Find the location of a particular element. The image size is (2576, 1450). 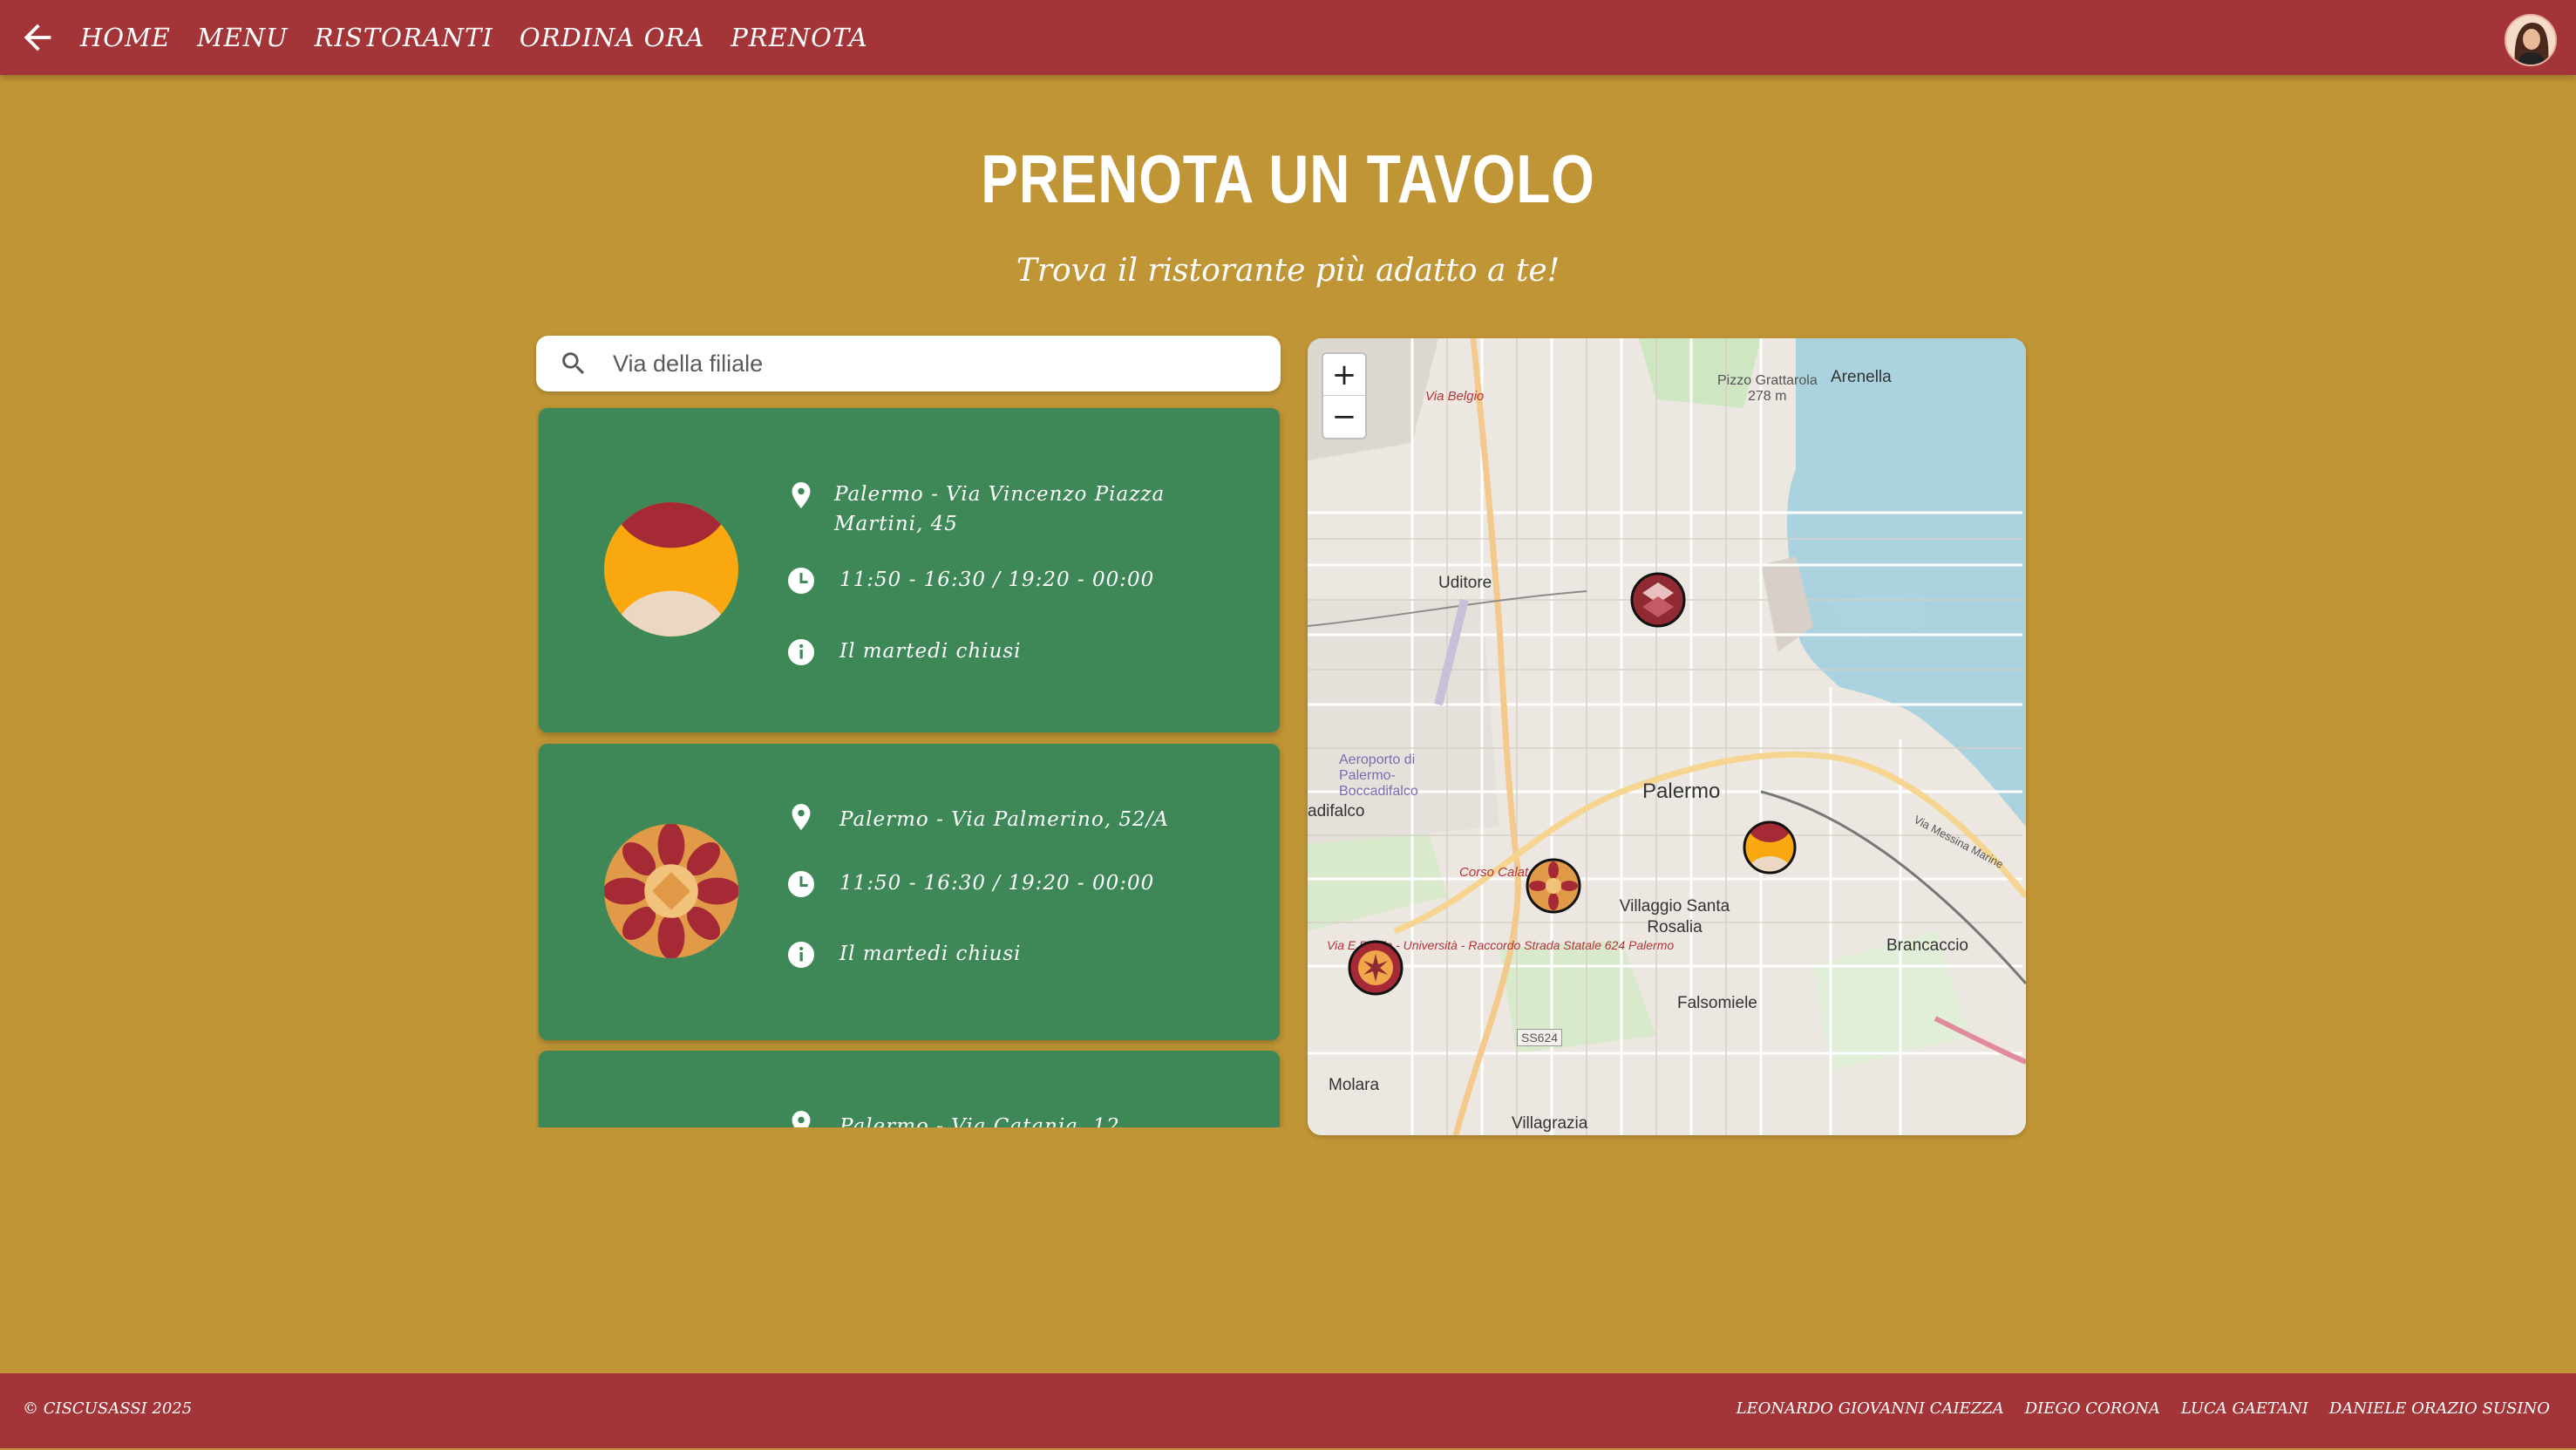

map-label: Uditore is located at coordinates (1465, 583).